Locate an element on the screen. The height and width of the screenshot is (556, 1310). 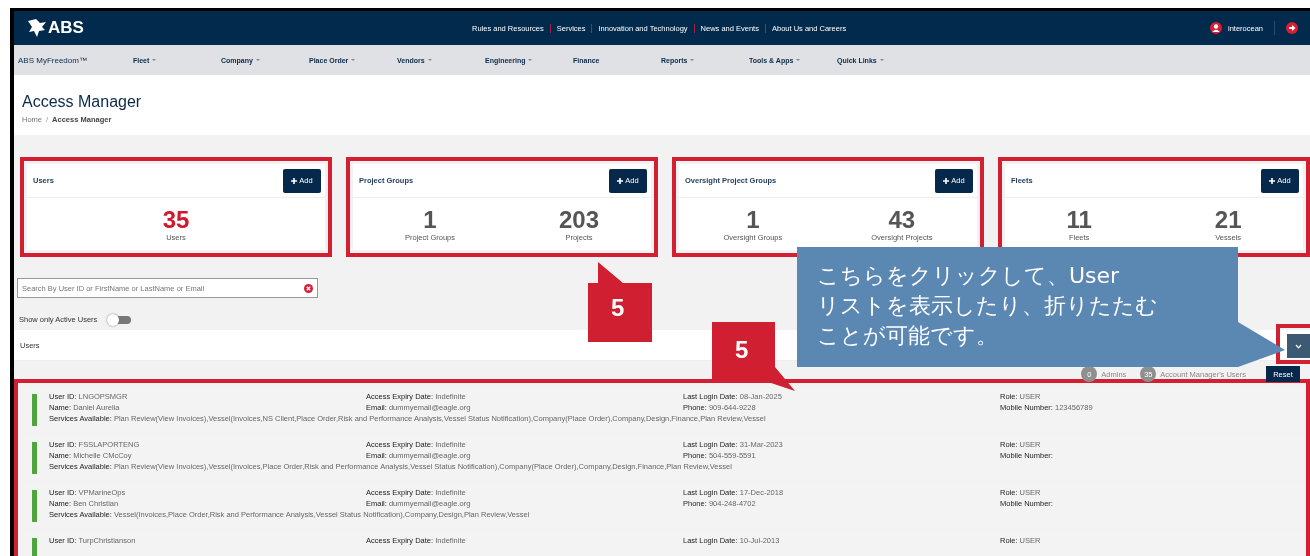
user-icon is located at coordinates (1215, 28).